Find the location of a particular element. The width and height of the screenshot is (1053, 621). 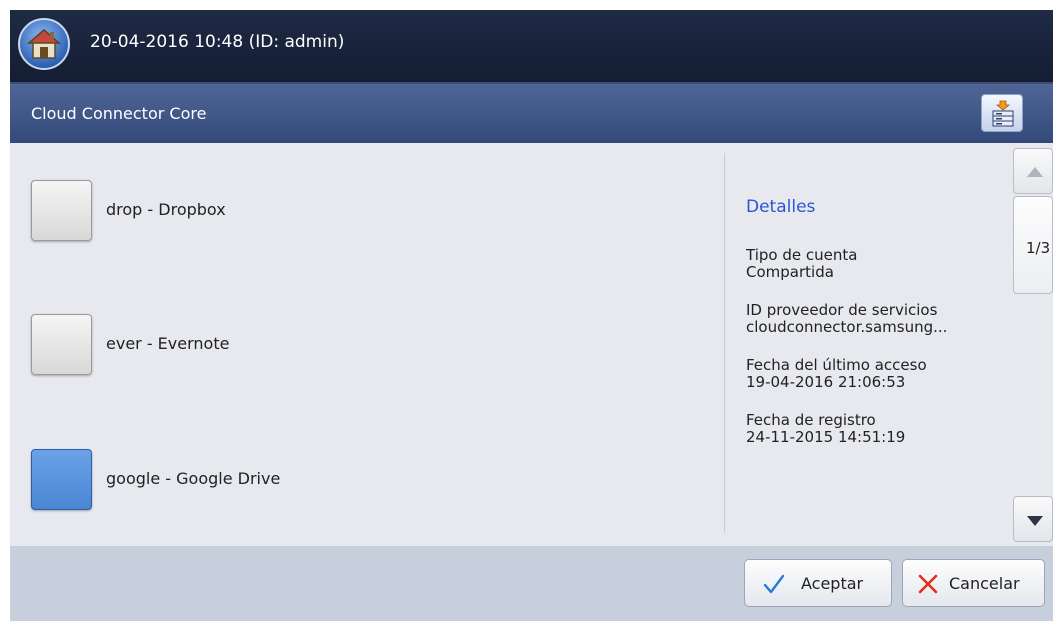

accept-button: Aceptar is located at coordinates (818, 583).